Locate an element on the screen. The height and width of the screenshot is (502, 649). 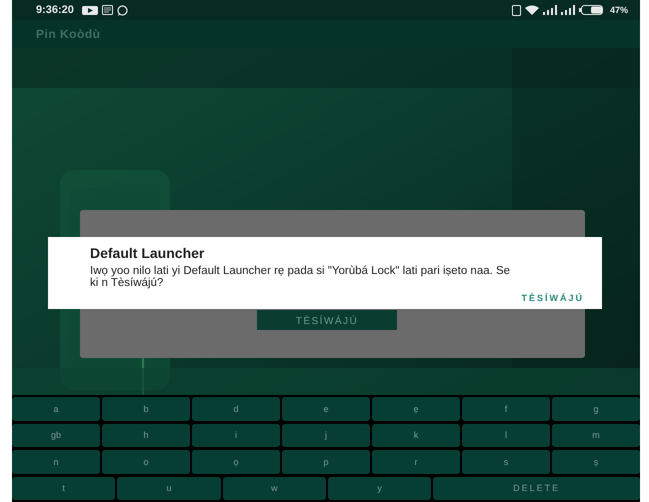
keyboard-key: m is located at coordinates (596, 435).